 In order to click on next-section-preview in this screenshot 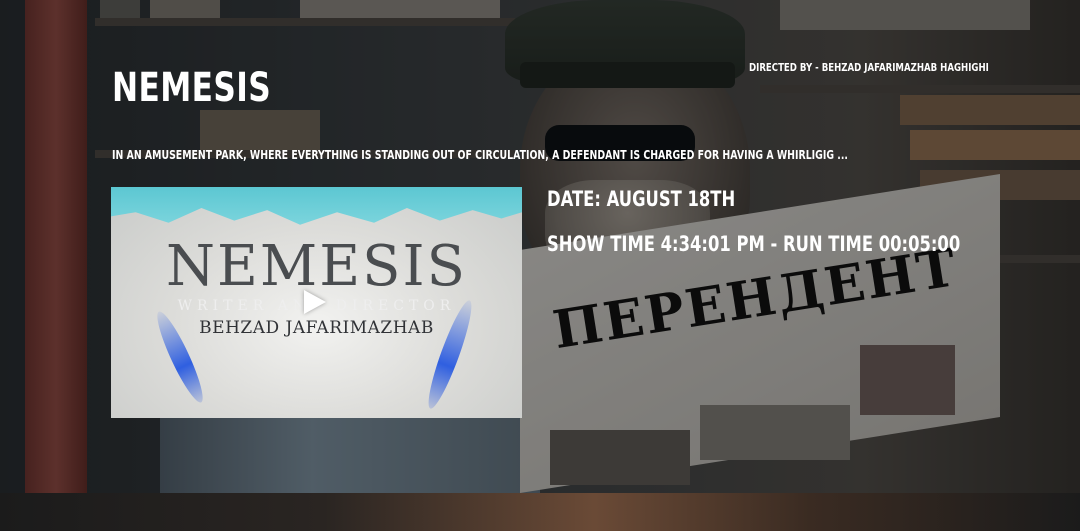, I will do `click(540, 512)`.